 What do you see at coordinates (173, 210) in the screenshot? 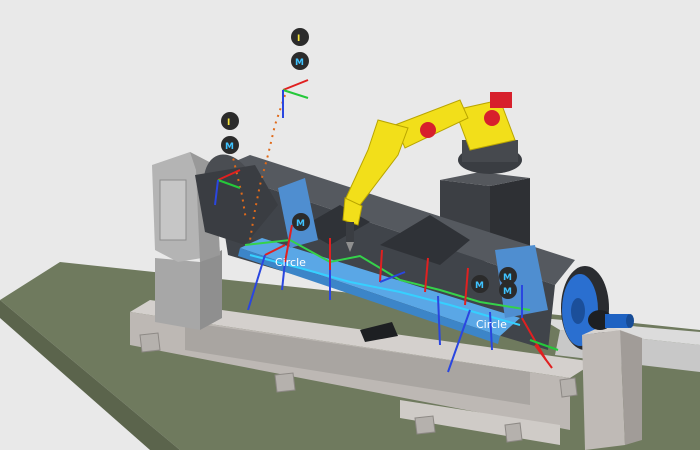
I see `headstock-vent` at bounding box center [173, 210].